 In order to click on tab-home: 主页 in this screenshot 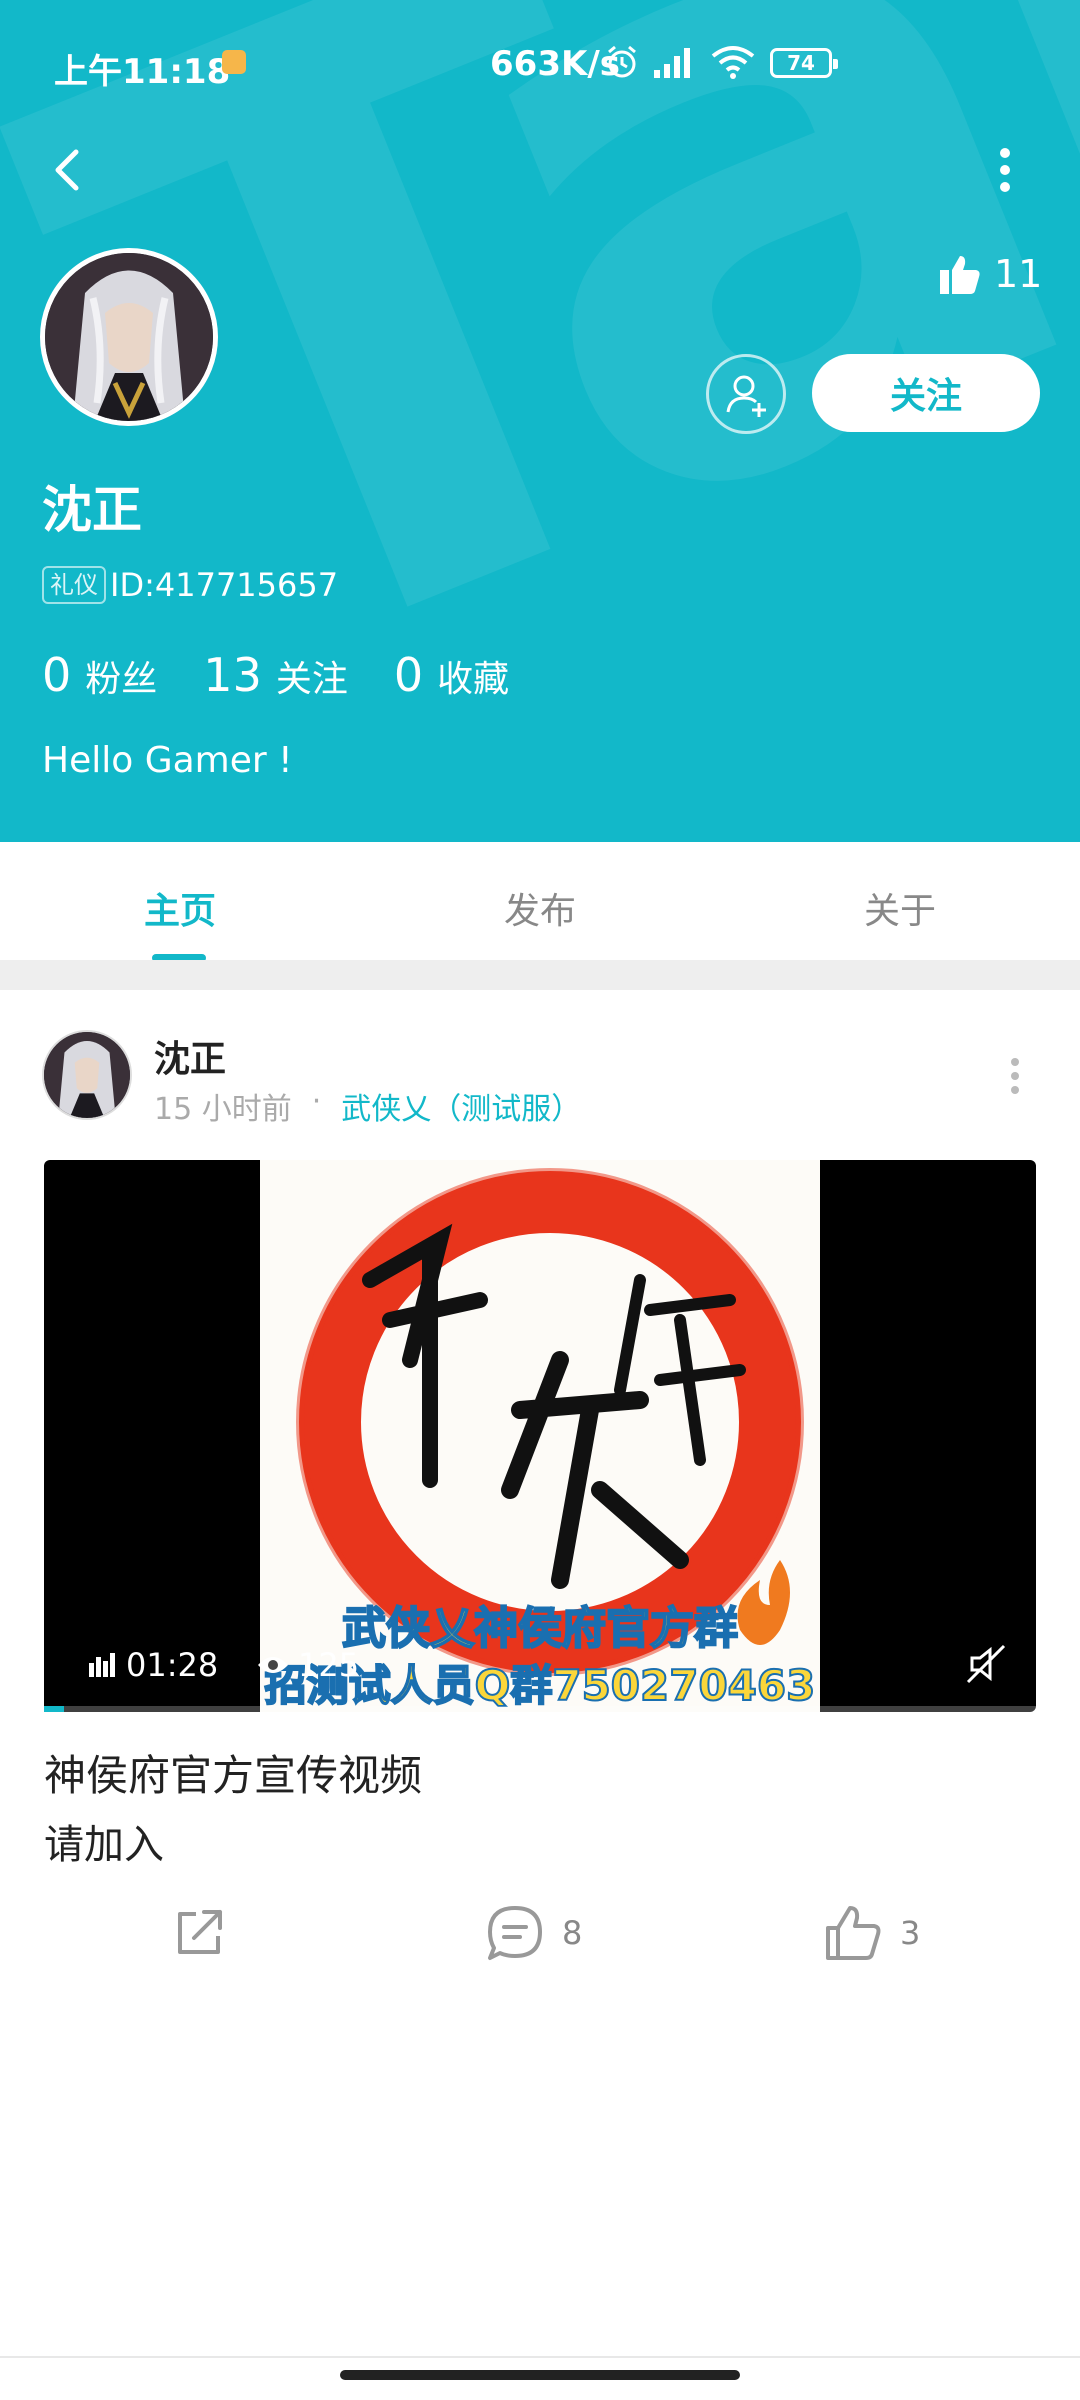, I will do `click(180, 901)`.